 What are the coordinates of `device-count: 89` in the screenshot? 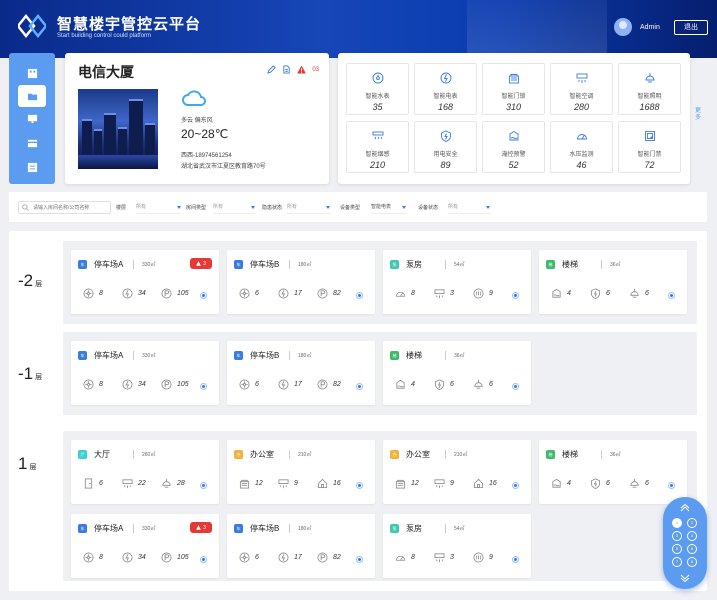 It's located at (445, 165).